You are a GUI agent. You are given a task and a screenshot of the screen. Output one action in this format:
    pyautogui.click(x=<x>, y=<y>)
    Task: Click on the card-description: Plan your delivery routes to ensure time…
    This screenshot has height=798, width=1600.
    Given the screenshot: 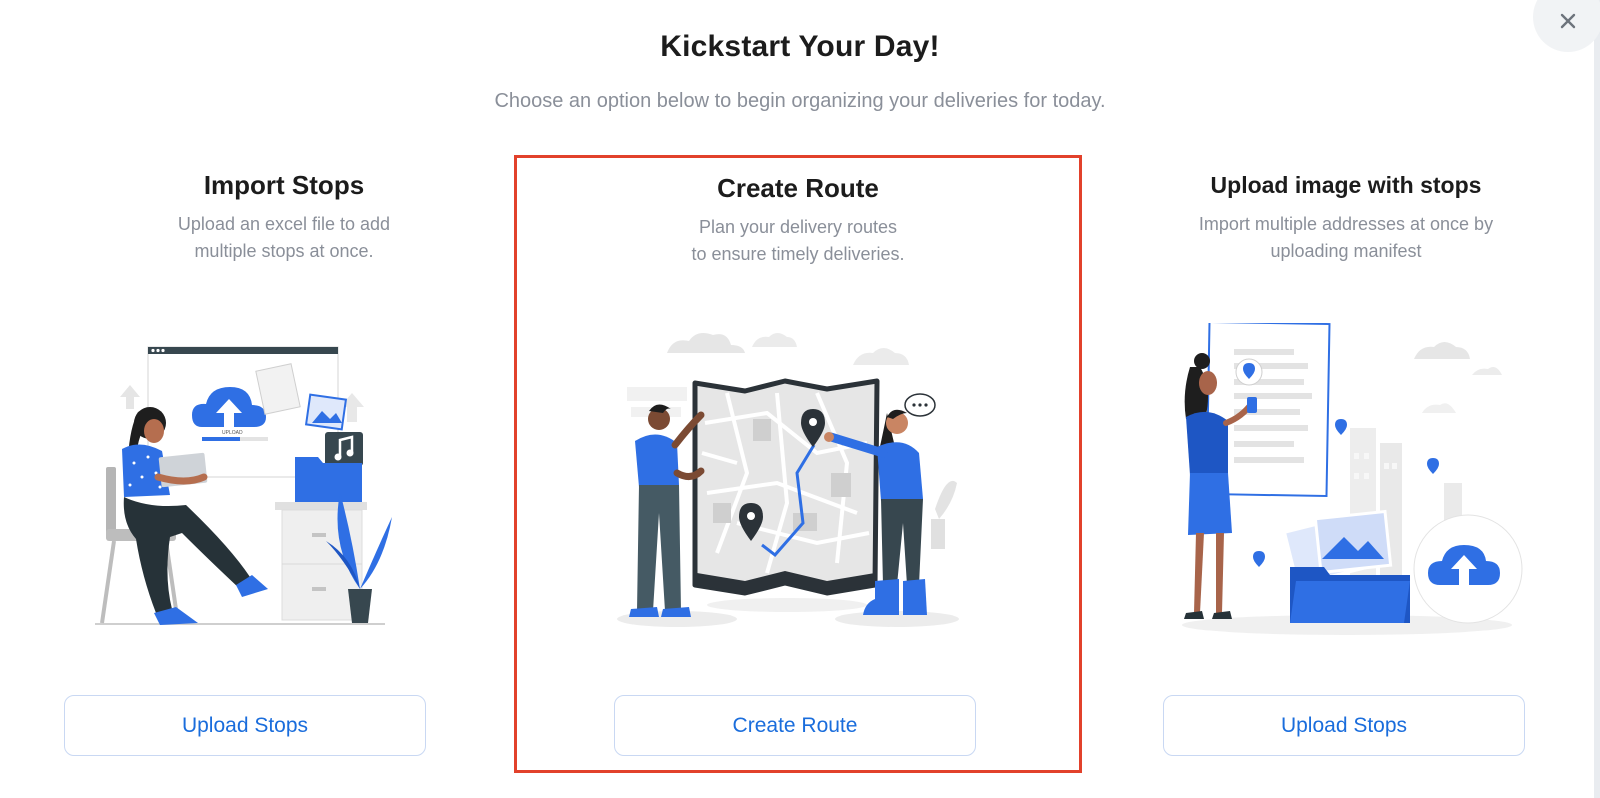 What is the action you would take?
    pyautogui.click(x=798, y=241)
    